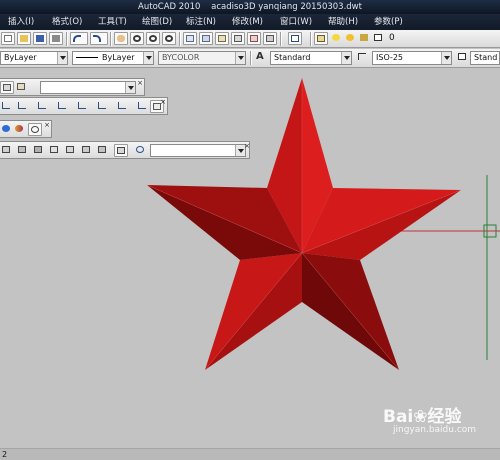 The image size is (500, 460). What do you see at coordinates (143, 106) in the screenshot?
I see `ucs-3point-button` at bounding box center [143, 106].